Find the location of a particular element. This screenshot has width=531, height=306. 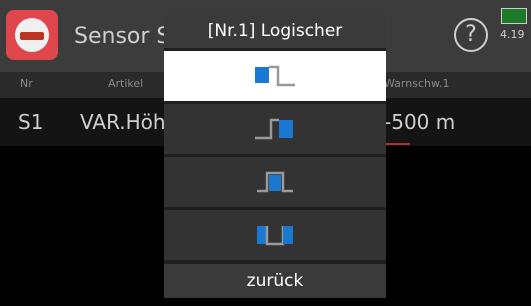

battery-icon is located at coordinates (514, 16).